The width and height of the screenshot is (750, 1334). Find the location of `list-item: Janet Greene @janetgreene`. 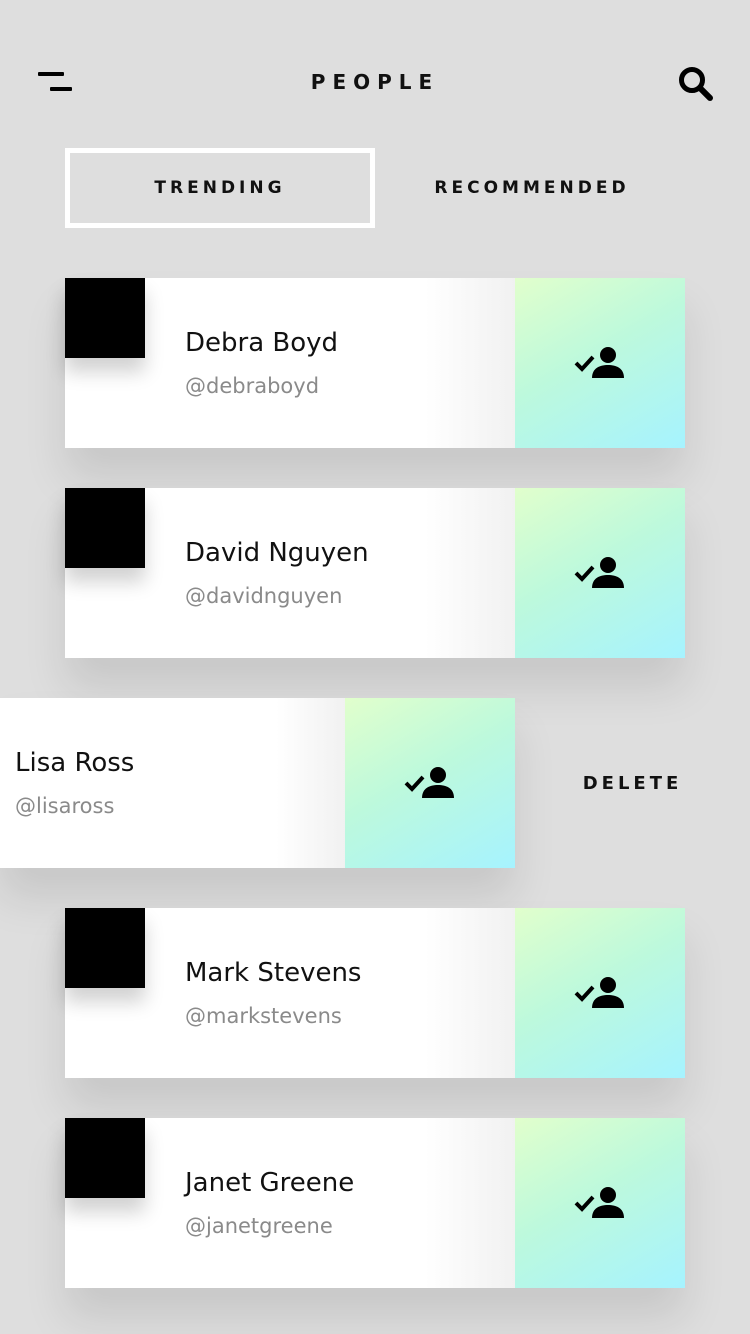

list-item: Janet Greene @janetgreene is located at coordinates (375, 1203).